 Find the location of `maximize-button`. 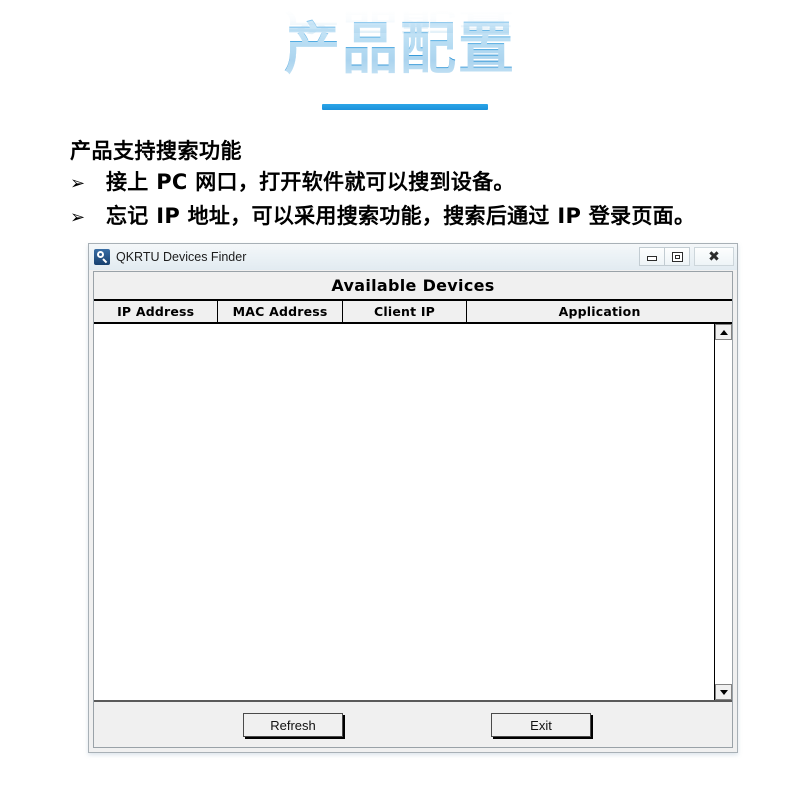

maximize-button is located at coordinates (677, 256).